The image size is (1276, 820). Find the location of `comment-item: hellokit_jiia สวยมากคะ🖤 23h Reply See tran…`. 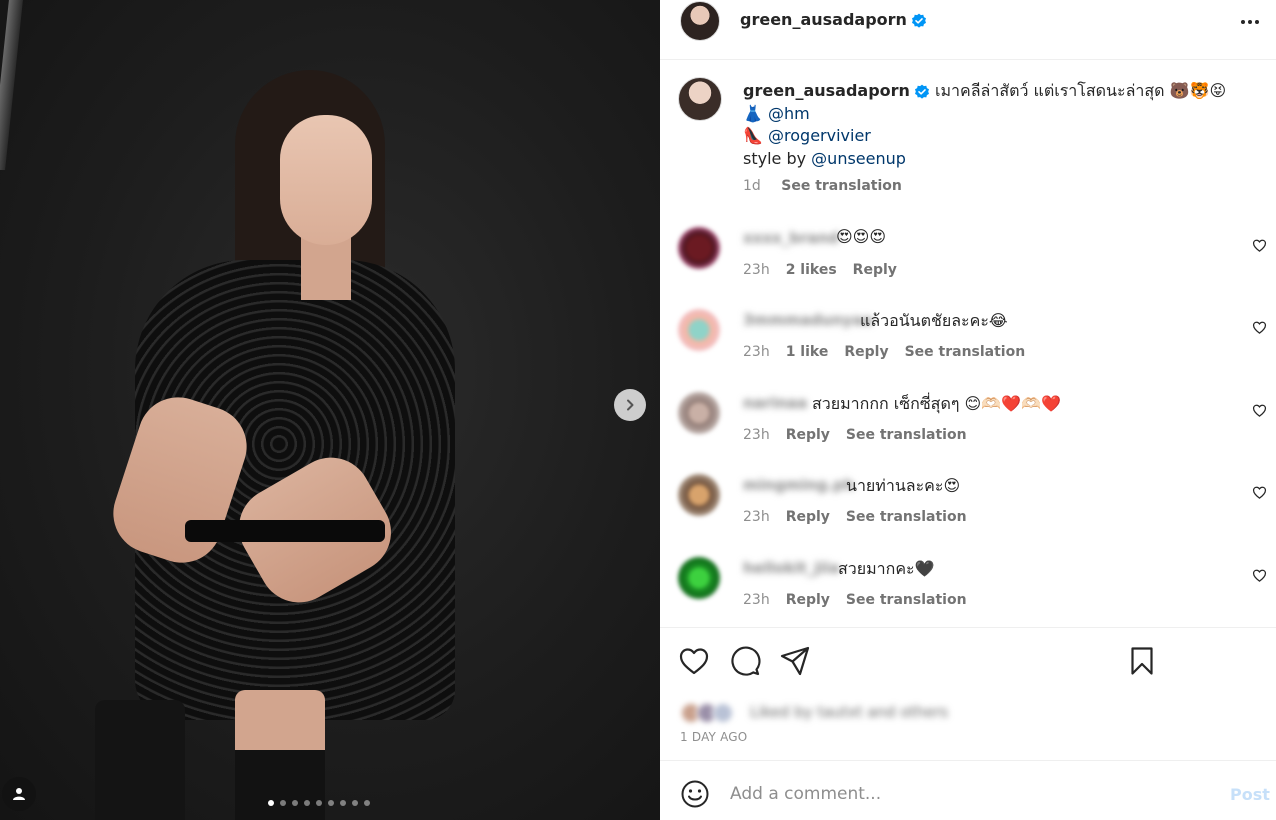

comment-item: hellokit_jiia สวยมากคะ🖤 23h Reply See tran… is located at coordinates (968, 586).